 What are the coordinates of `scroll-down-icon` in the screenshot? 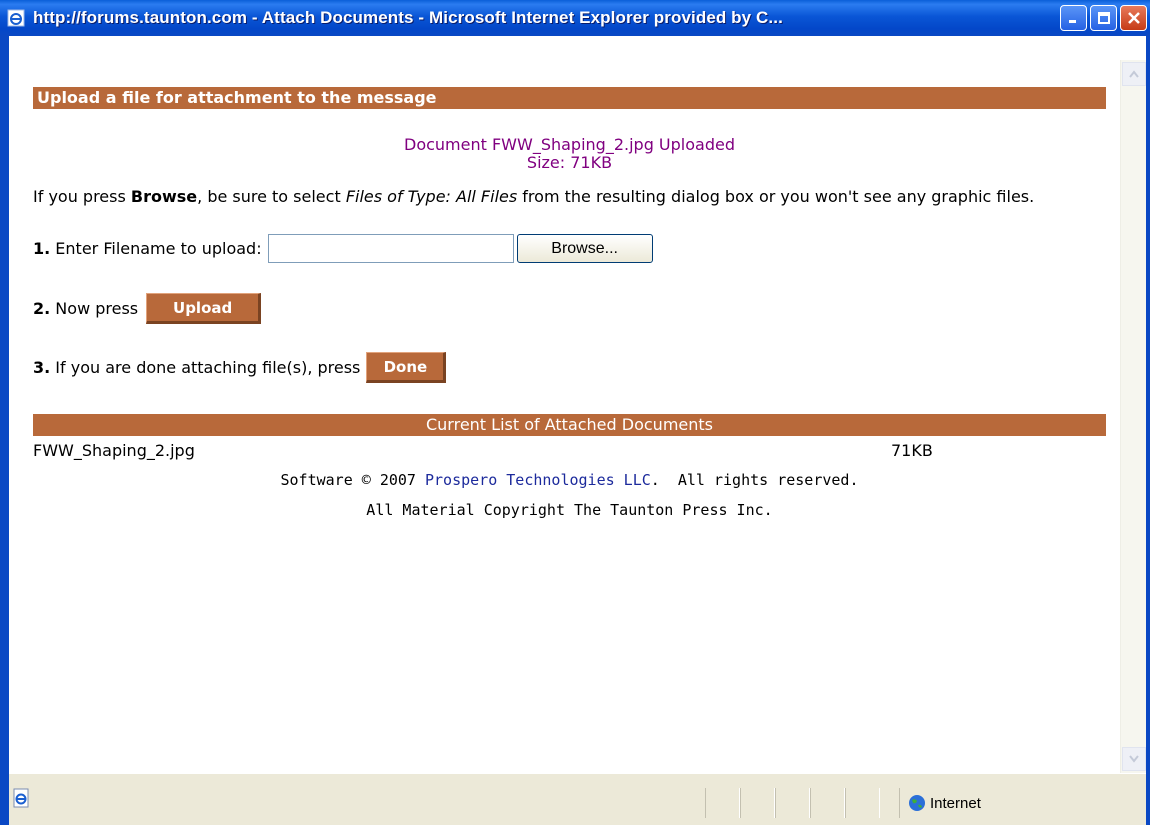 It's located at (1134, 759).